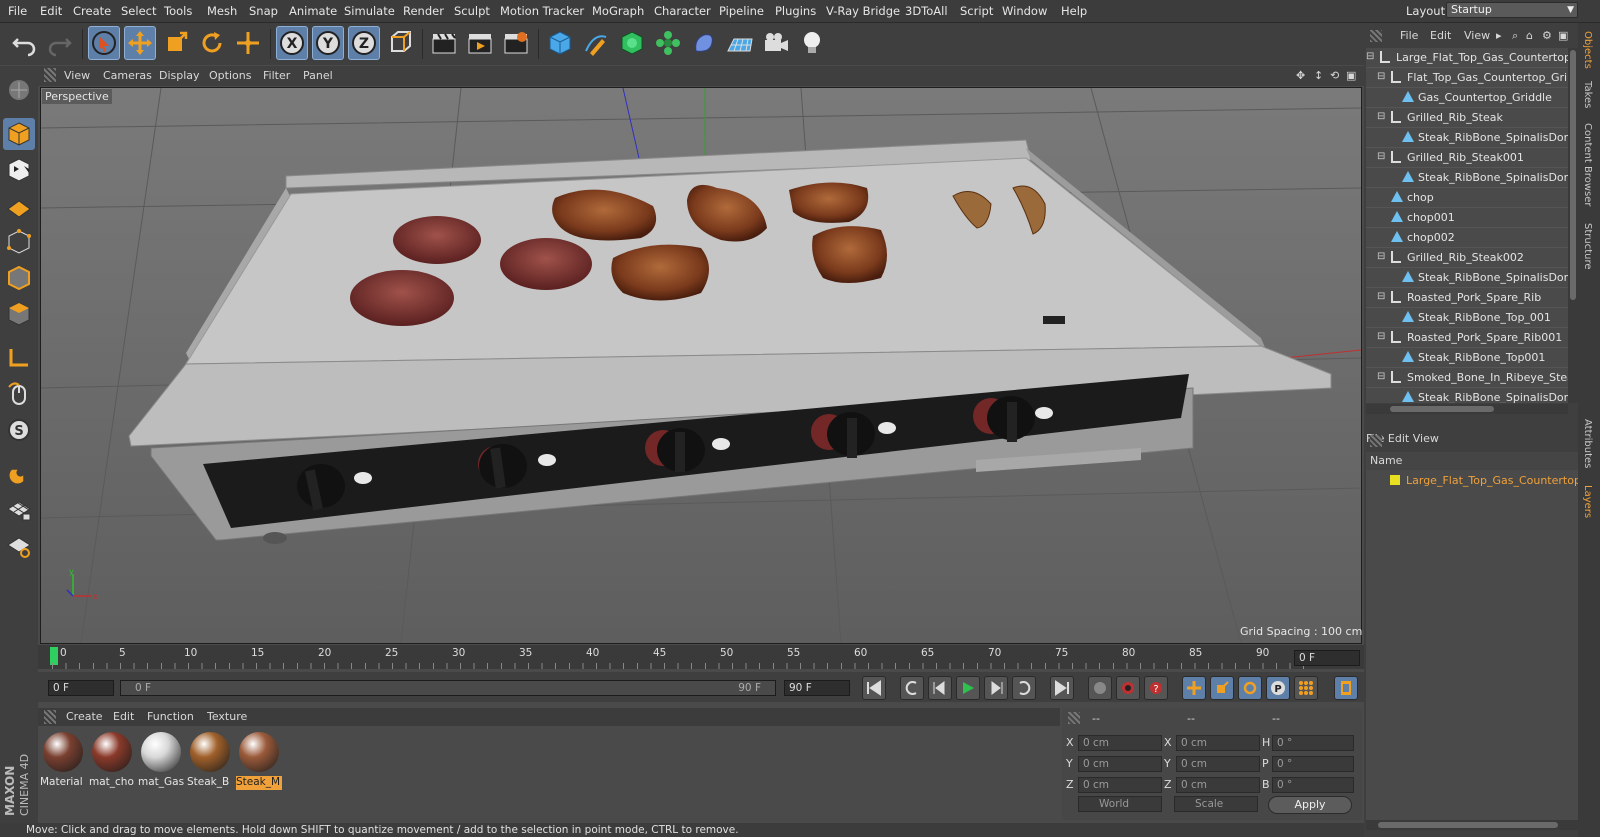  I want to click on rotation-b-field: 0 °, so click(1313, 785).